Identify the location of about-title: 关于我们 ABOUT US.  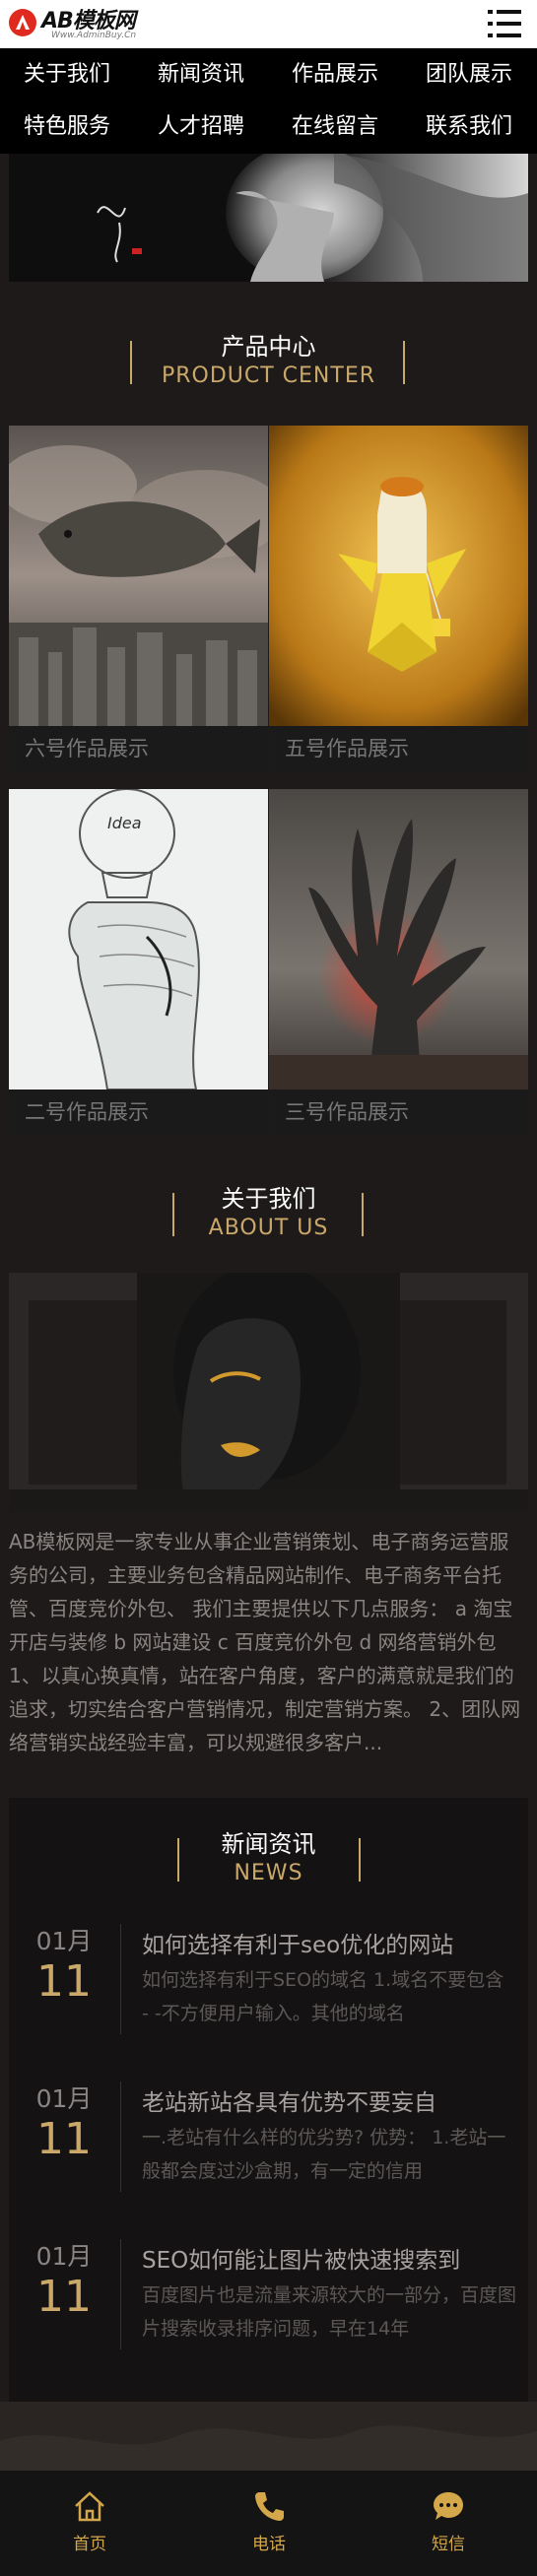
(268, 1216).